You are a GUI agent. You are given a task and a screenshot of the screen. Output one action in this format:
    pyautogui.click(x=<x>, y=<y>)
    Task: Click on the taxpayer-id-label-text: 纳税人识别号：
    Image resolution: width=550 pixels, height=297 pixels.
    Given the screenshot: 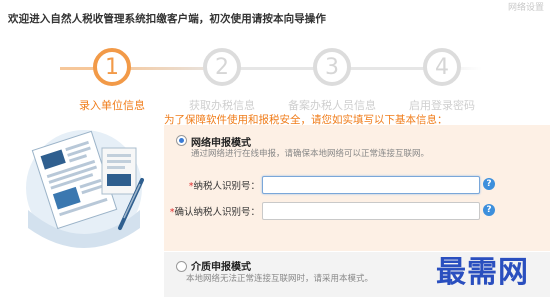 What is the action you would take?
    pyautogui.click(x=226, y=186)
    